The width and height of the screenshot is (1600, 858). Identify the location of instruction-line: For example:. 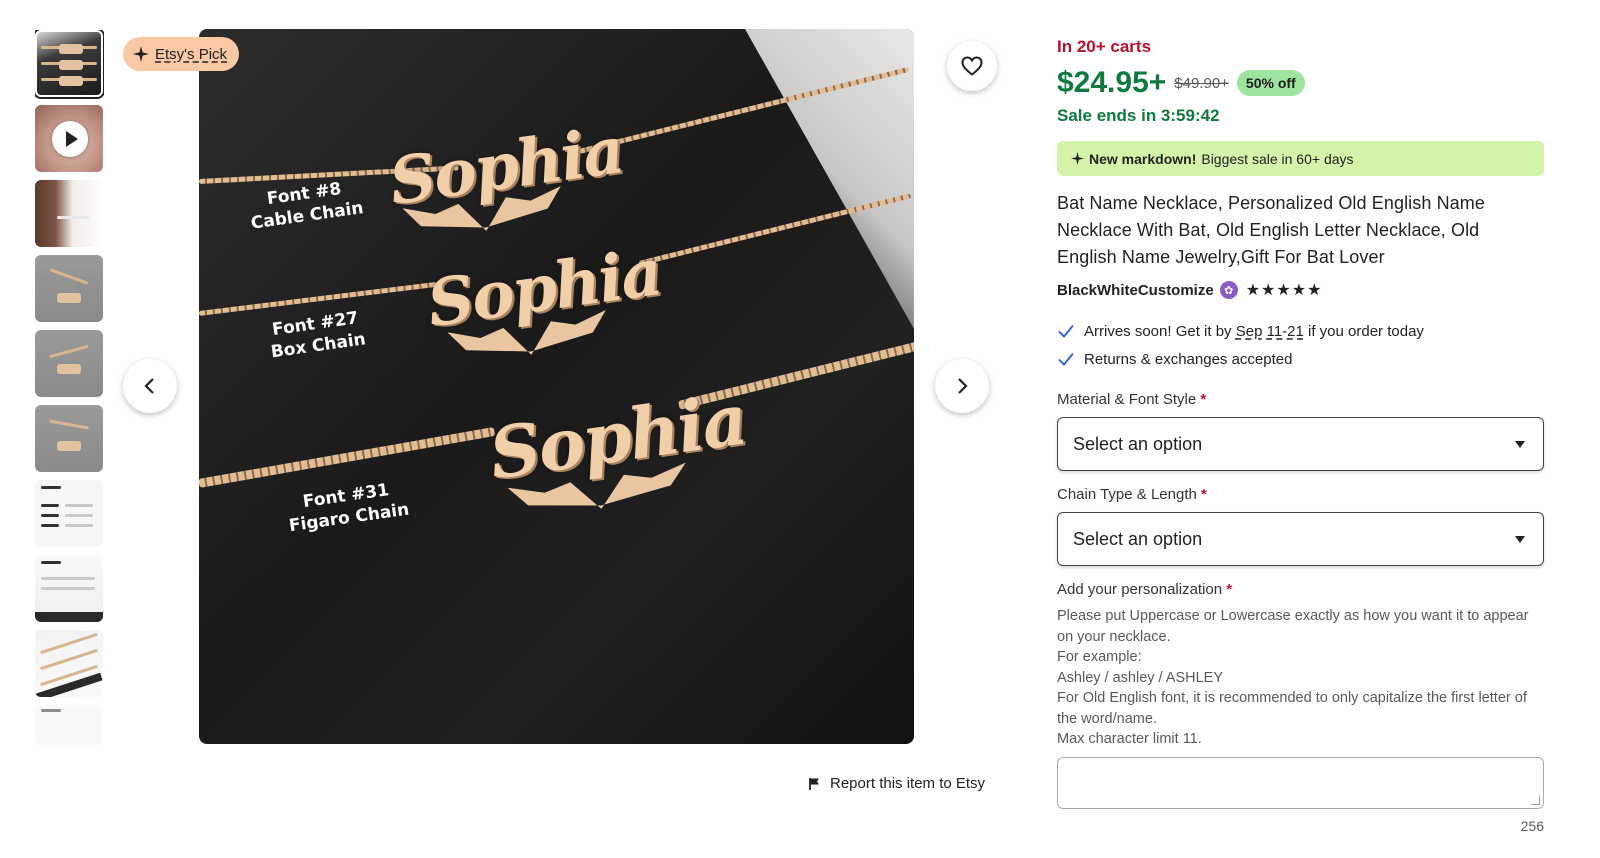
(1099, 657).